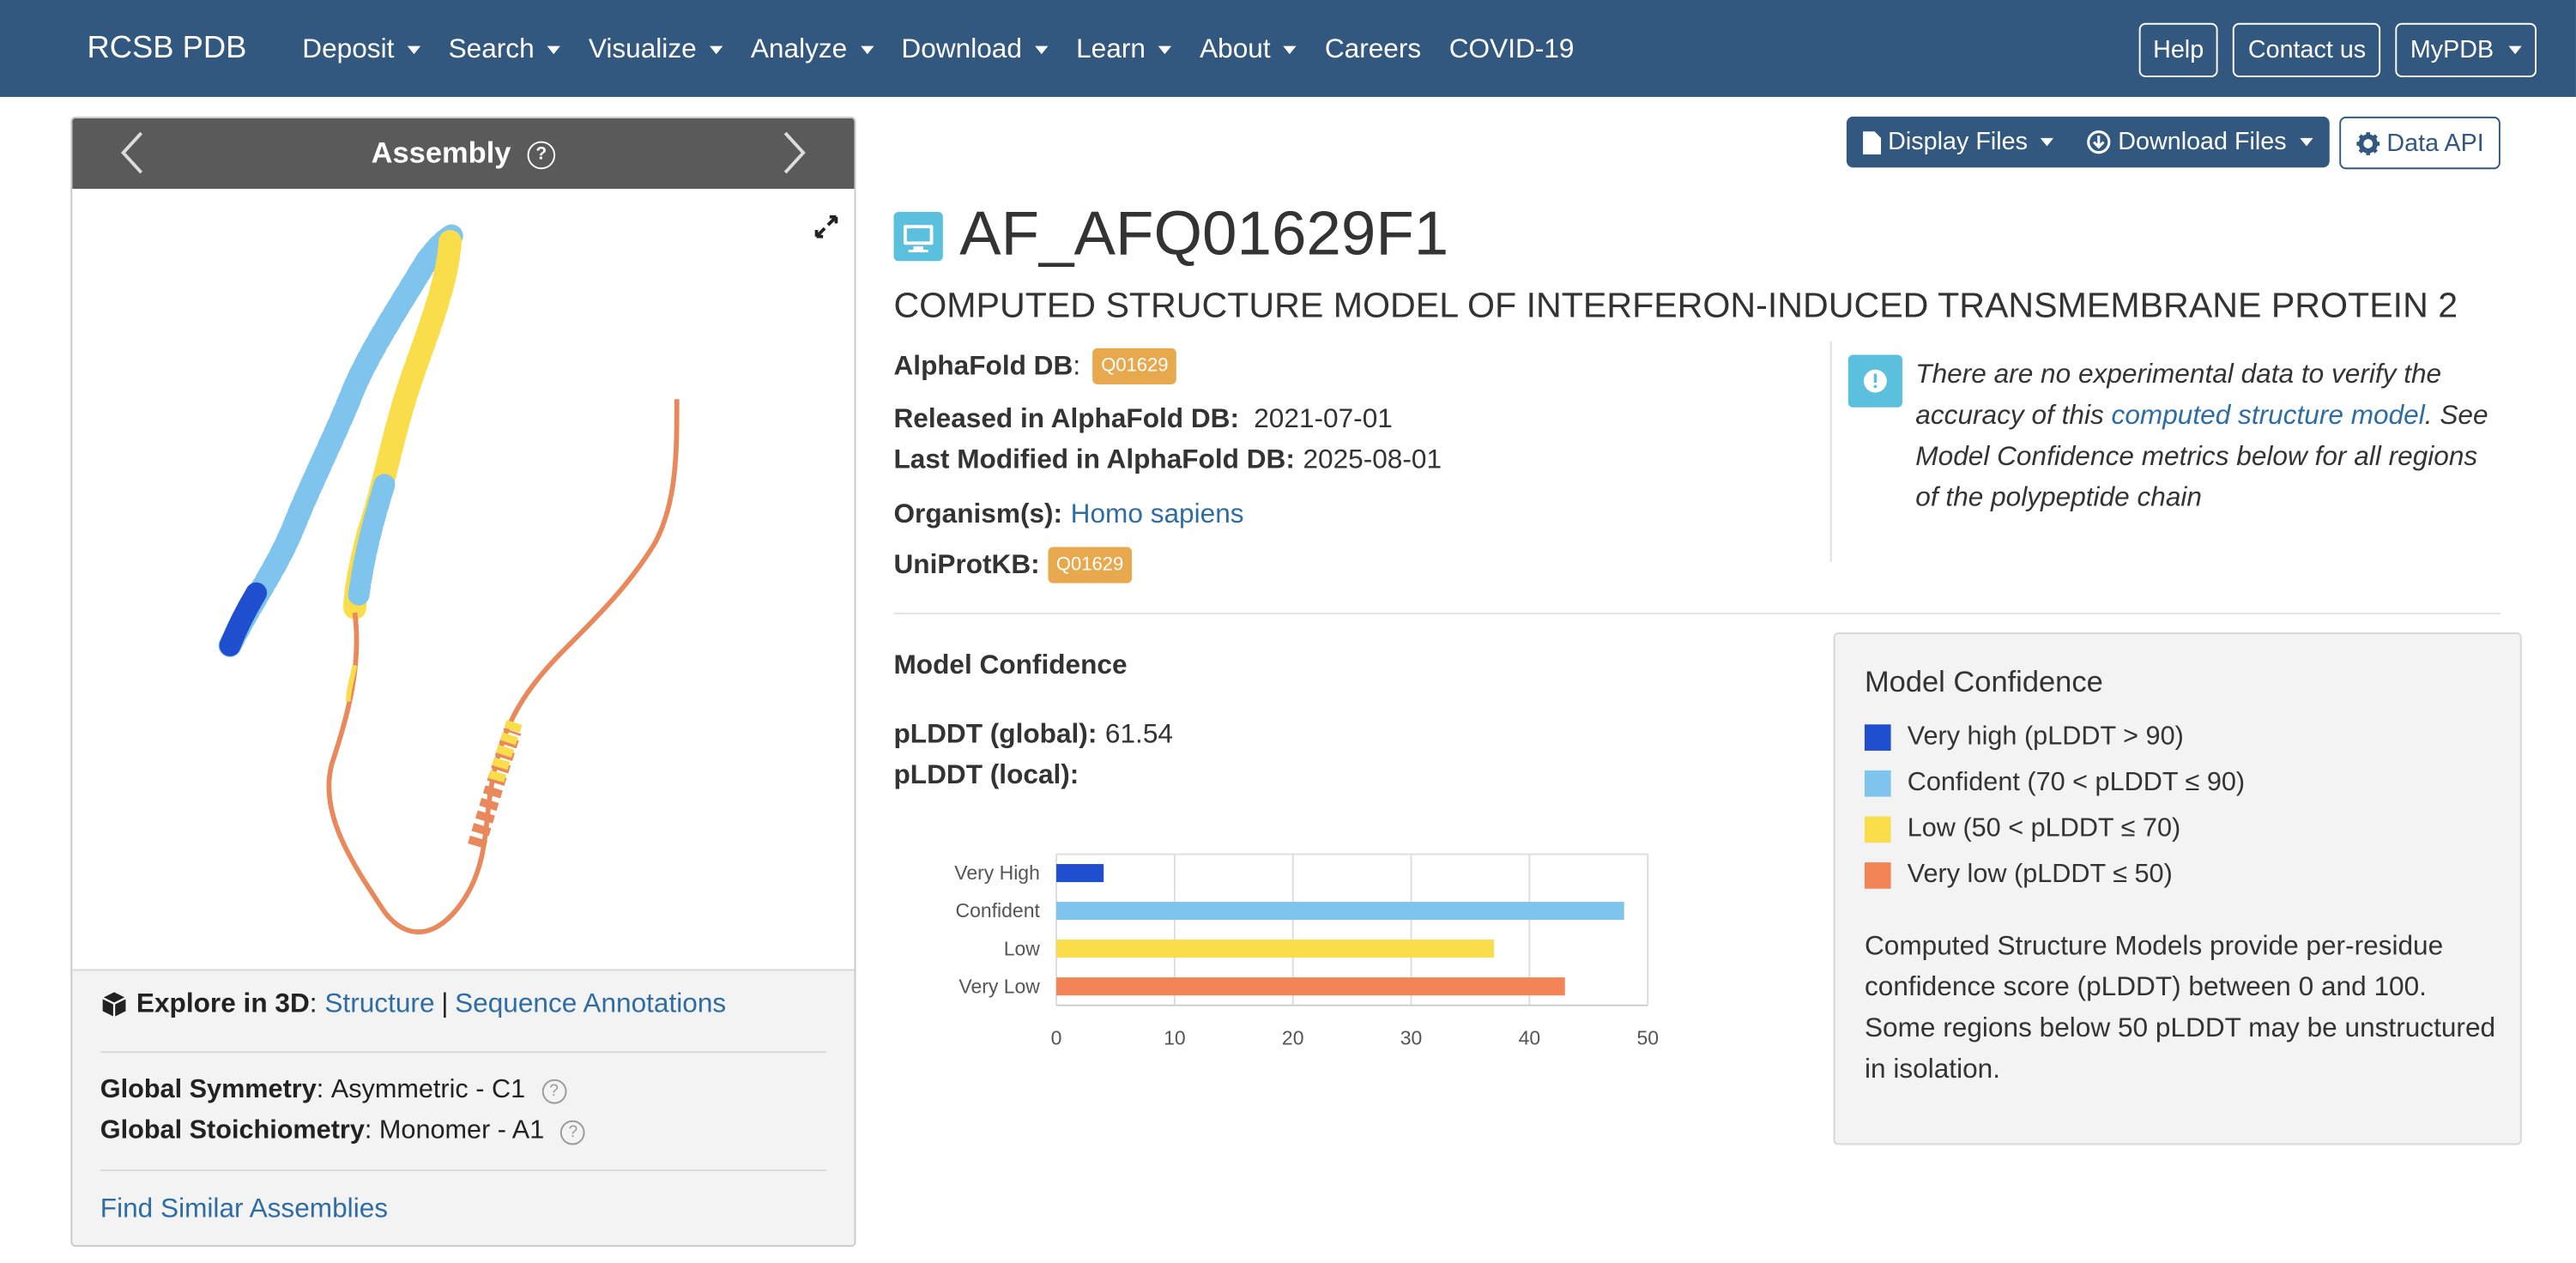  I want to click on nav-item-search: Search, so click(505, 49).